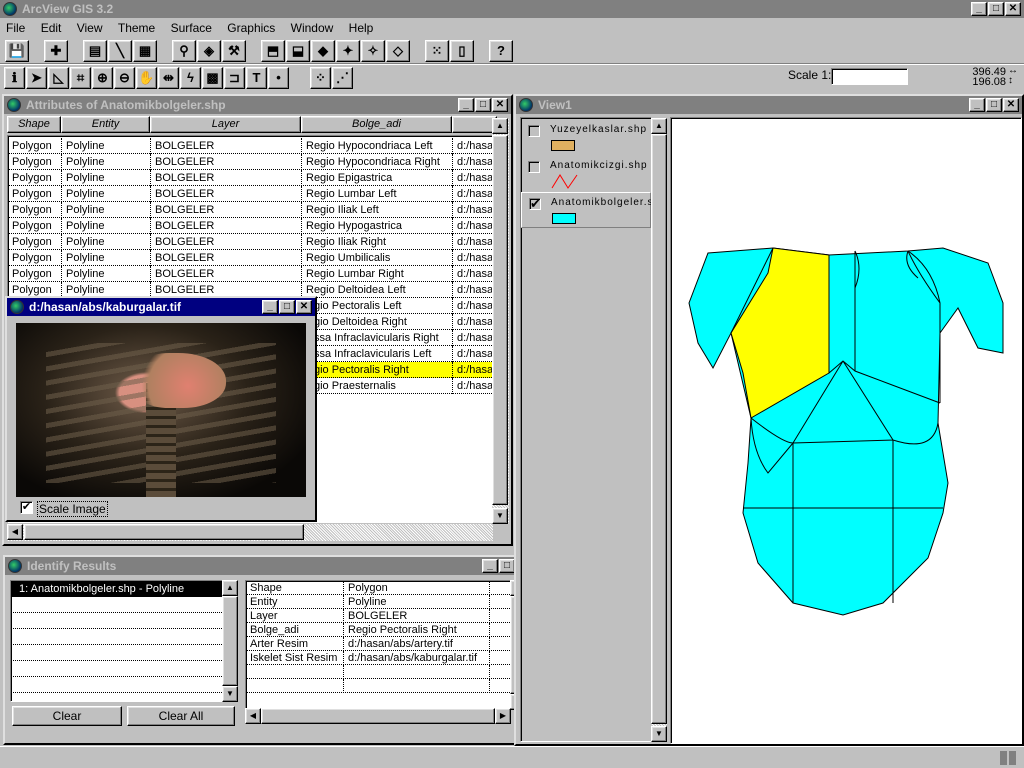 This screenshot has width=1024, height=768. Describe the element at coordinates (234, 78) in the screenshot. I see `label-icon: ⊐` at that location.